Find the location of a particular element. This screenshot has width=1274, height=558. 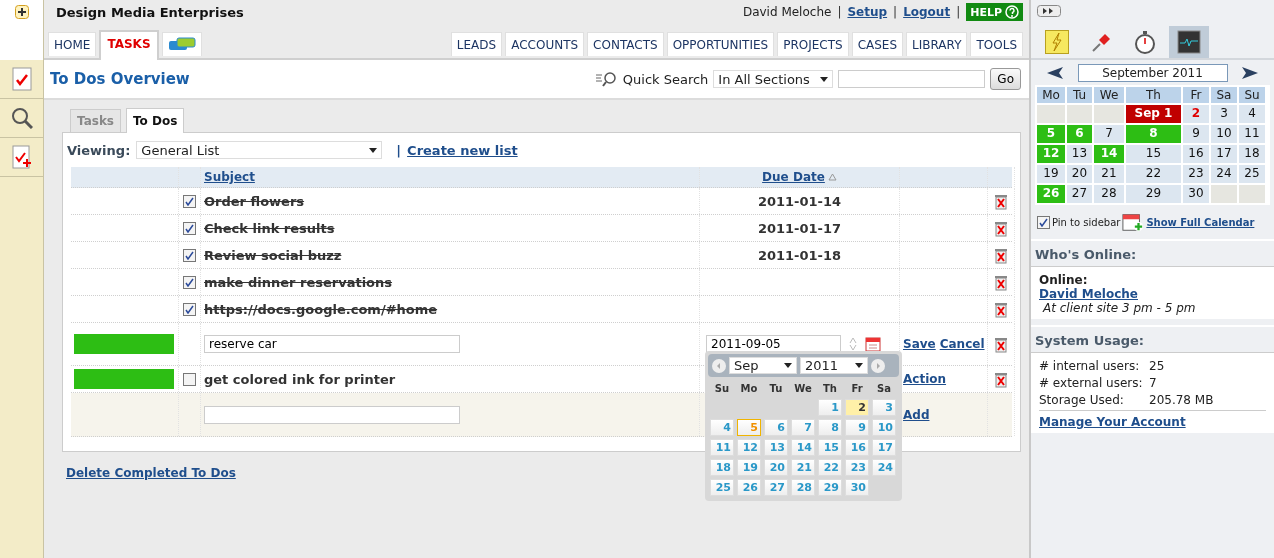

full-calendar-link: Show Full Calendar is located at coordinates (1200, 222).